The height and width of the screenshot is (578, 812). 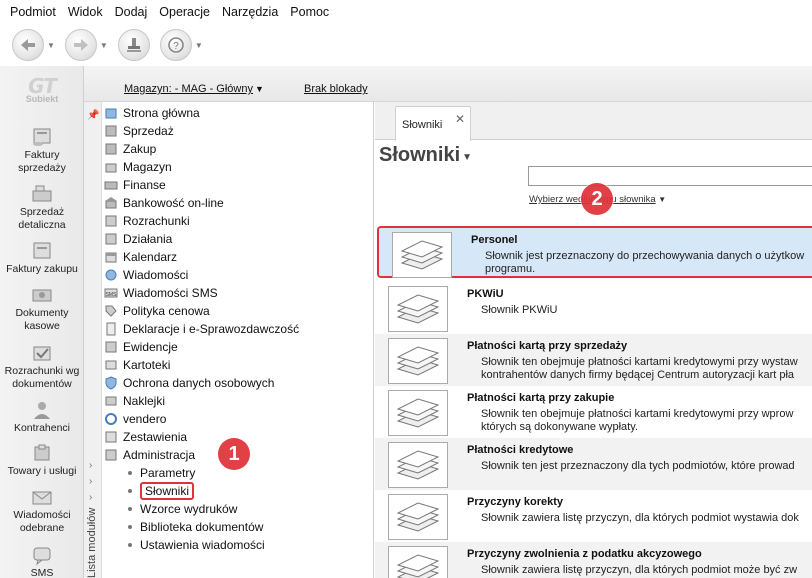 I want to click on menu-widok: Widok, so click(x=85, y=12).